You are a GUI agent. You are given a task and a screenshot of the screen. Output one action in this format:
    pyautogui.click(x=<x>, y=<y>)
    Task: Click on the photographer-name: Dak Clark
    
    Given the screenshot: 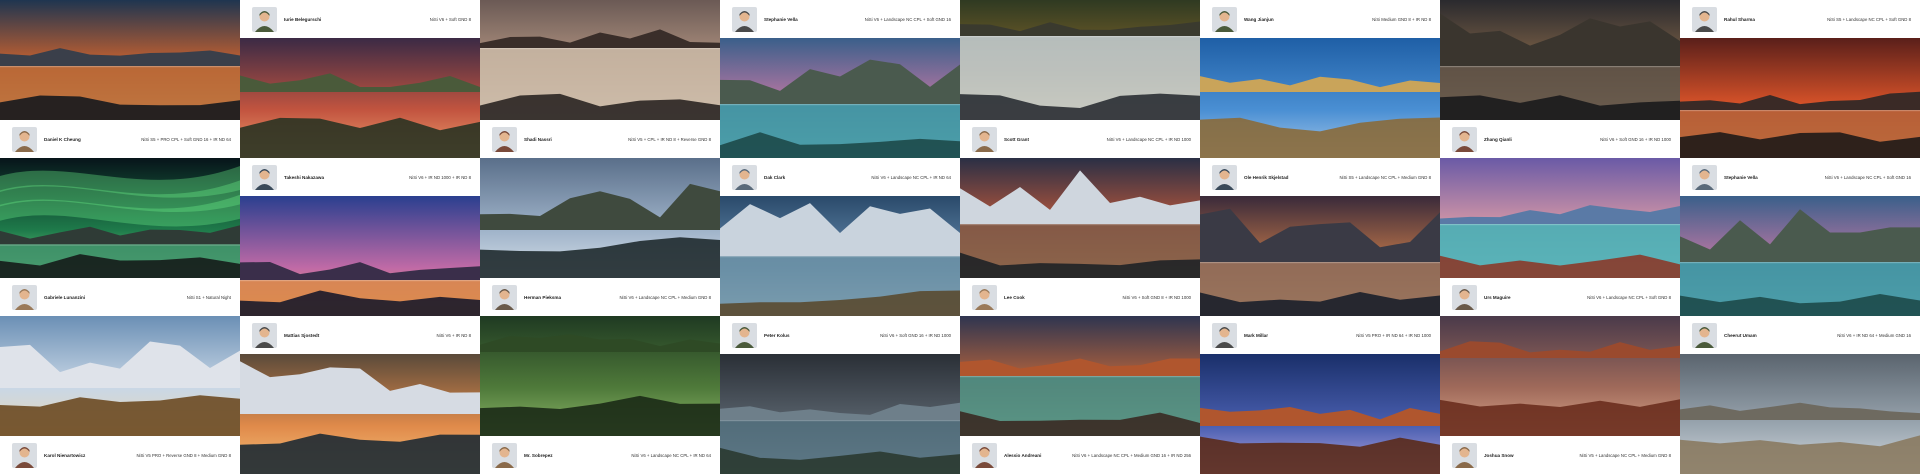 What is the action you would take?
    pyautogui.click(x=774, y=177)
    